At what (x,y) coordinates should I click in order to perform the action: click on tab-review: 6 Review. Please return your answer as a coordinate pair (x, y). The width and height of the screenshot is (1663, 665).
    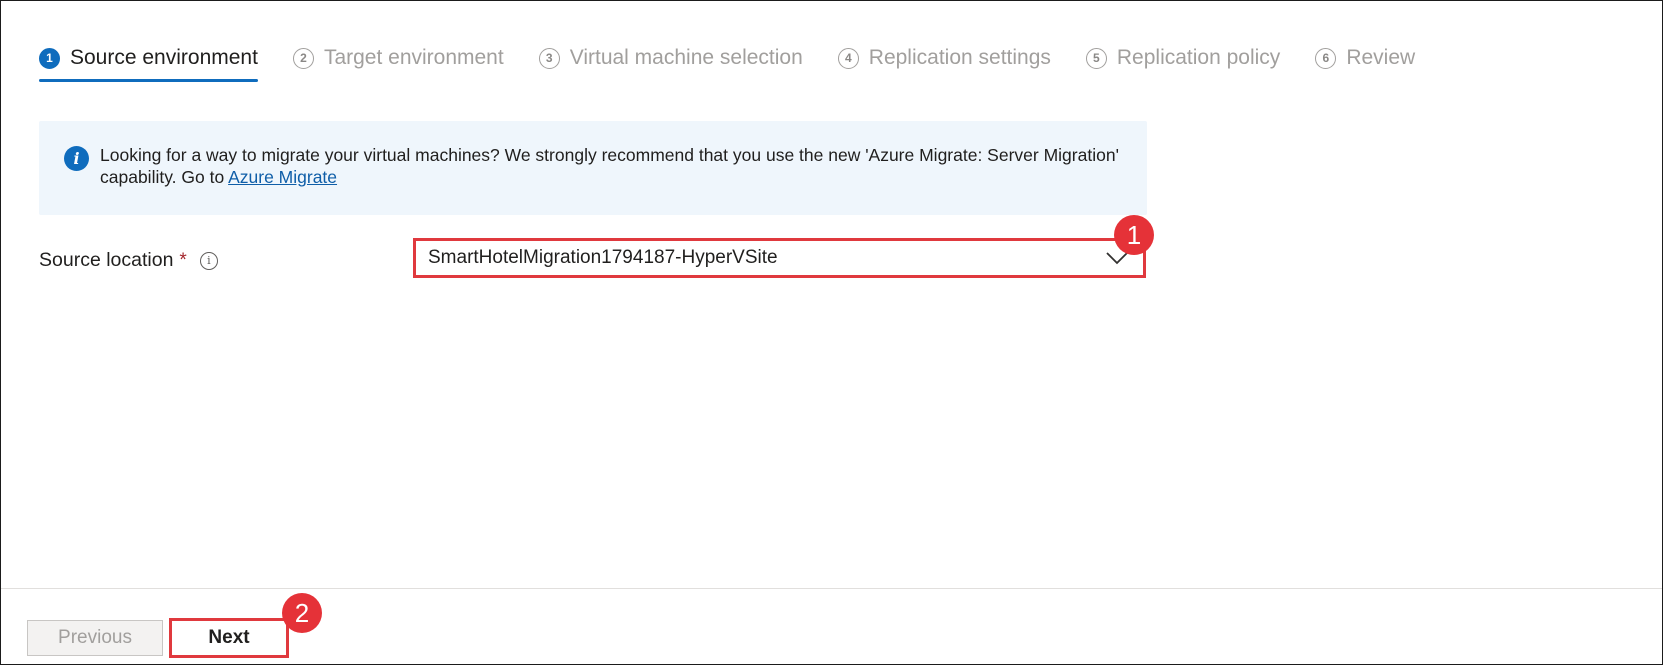
    Looking at the image, I should click on (1365, 64).